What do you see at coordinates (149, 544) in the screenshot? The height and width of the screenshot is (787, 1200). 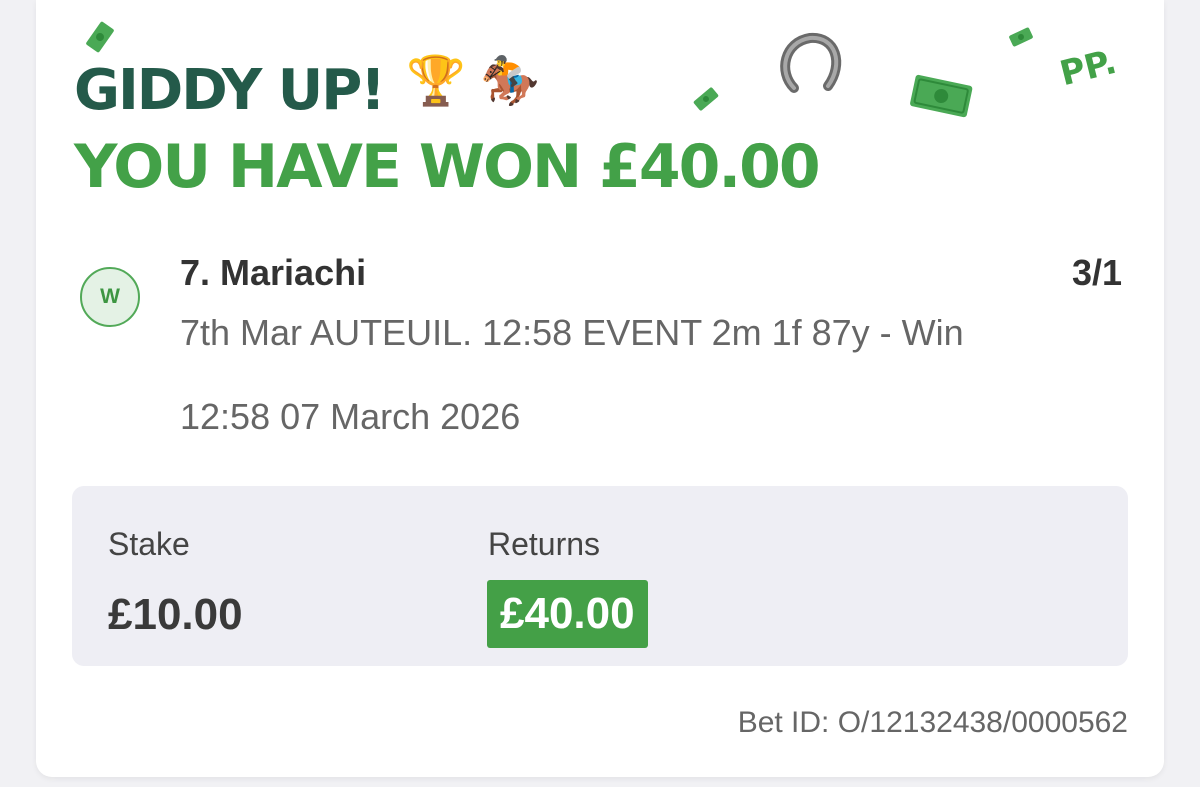 I see `stake-label: Stake` at bounding box center [149, 544].